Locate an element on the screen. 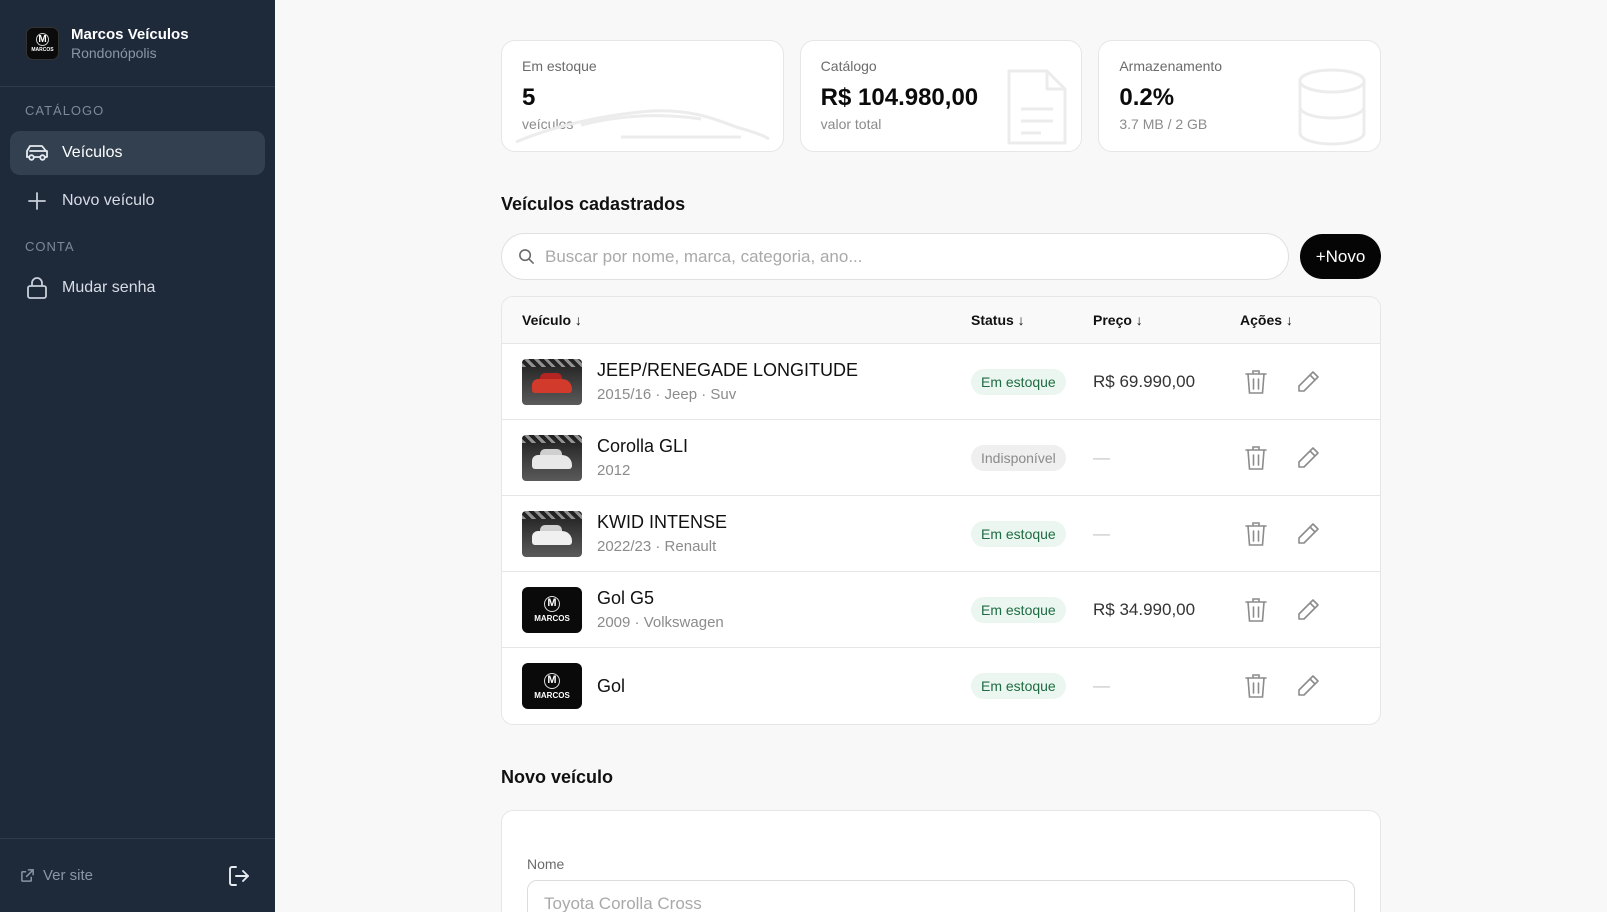 The height and width of the screenshot is (912, 1607). sidebar-item-change-password: Mudar senha is located at coordinates (137, 288).